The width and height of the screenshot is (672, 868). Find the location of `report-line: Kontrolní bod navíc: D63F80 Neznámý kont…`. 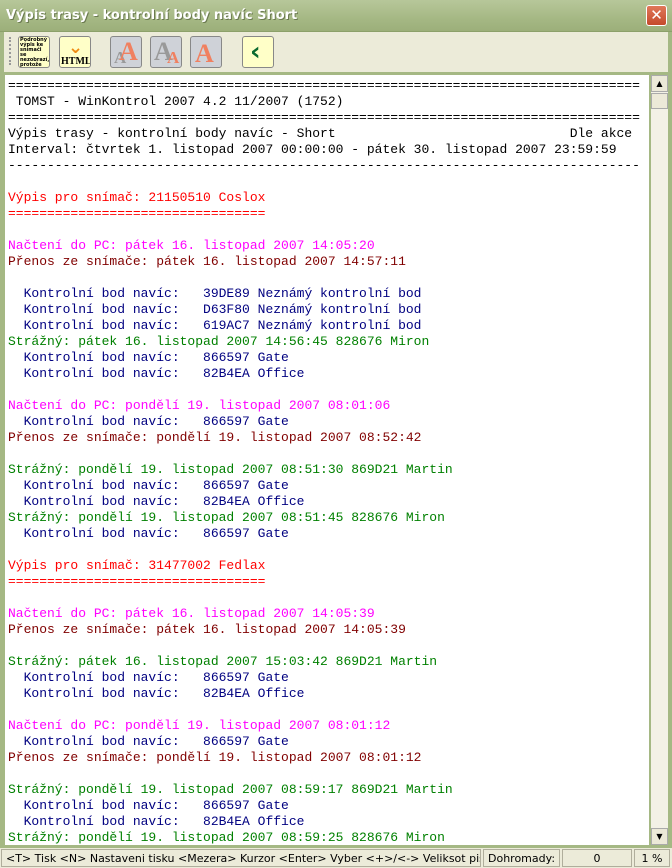

report-line: Kontrolní bod navíc: D63F80 Neznámý kont… is located at coordinates (215, 309).